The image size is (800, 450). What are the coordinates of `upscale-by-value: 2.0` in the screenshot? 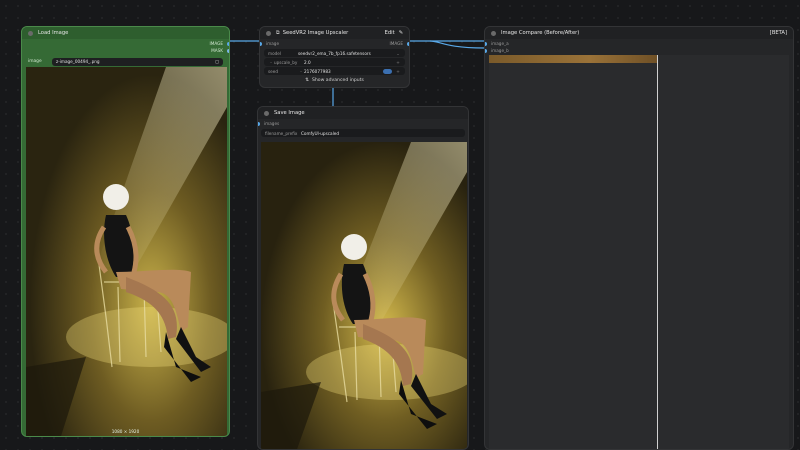 It's located at (307, 62).